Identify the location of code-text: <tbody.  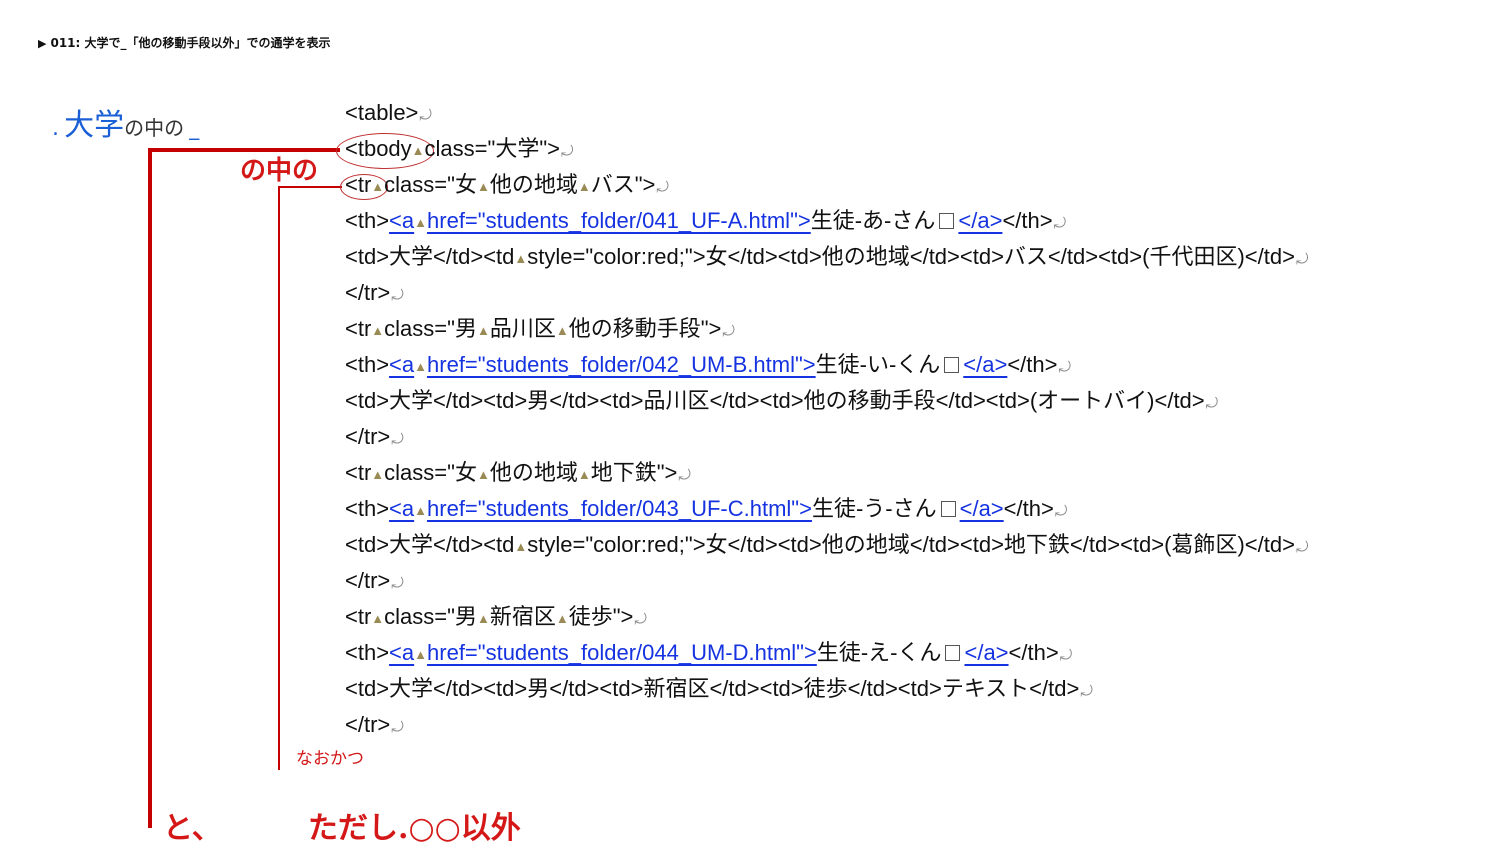
(378, 148).